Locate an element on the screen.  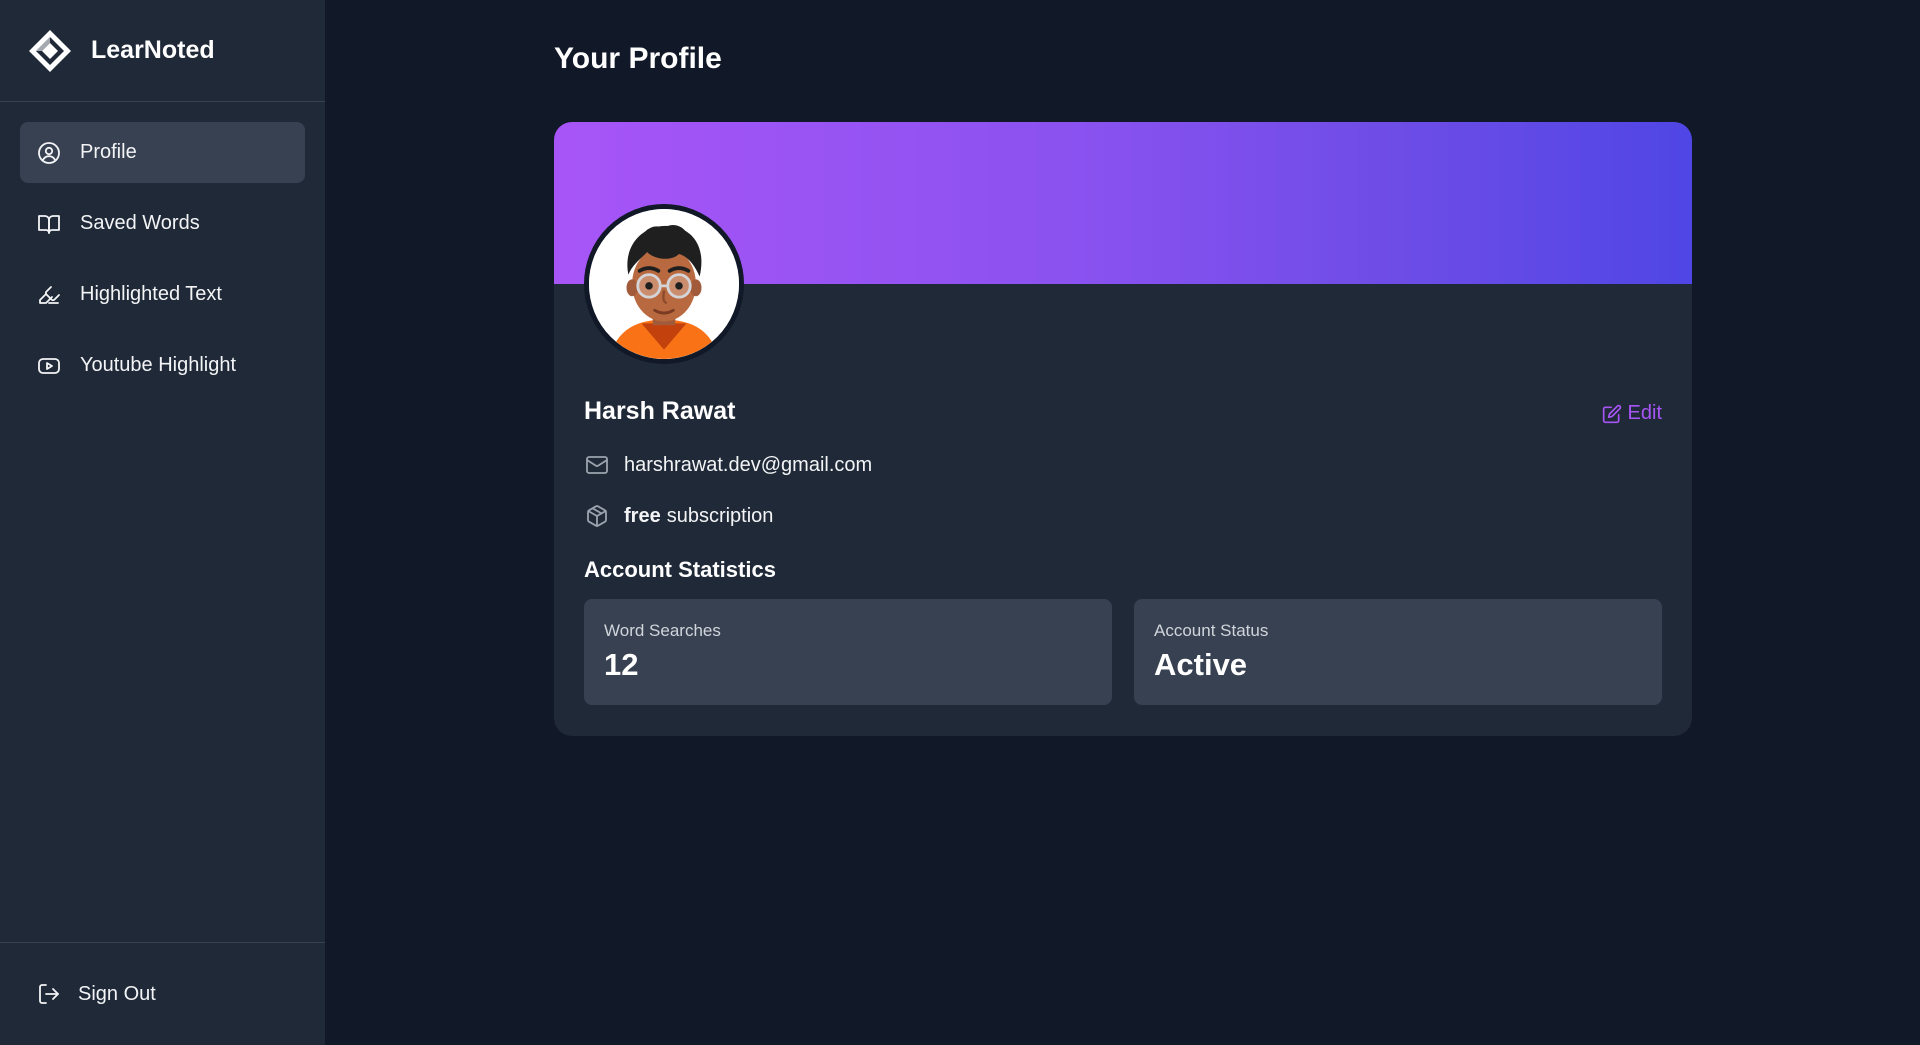
account-statistics-title: Account Statistics is located at coordinates (680, 569).